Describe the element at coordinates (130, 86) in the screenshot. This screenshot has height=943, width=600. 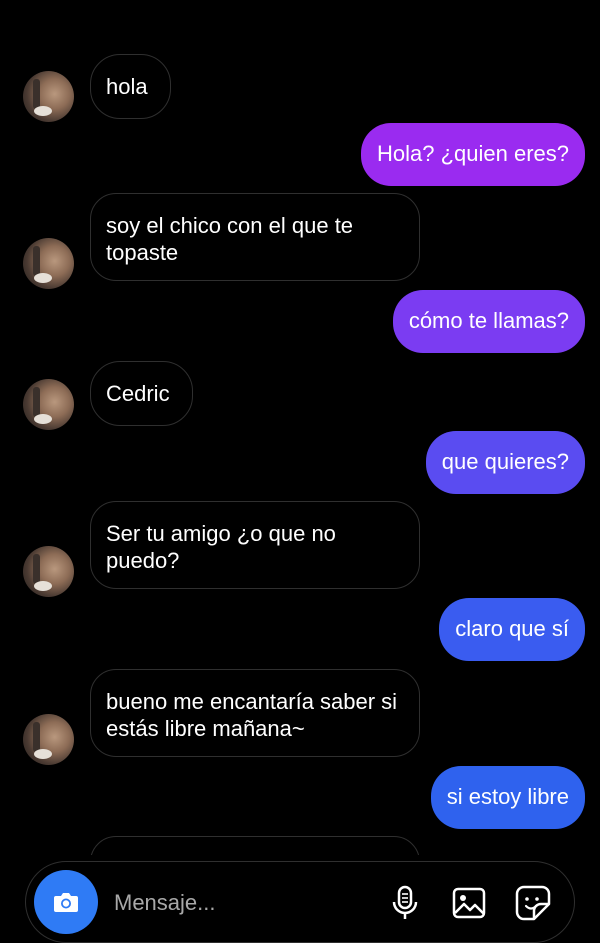
I see `incoming-message-bubble: hola` at that location.